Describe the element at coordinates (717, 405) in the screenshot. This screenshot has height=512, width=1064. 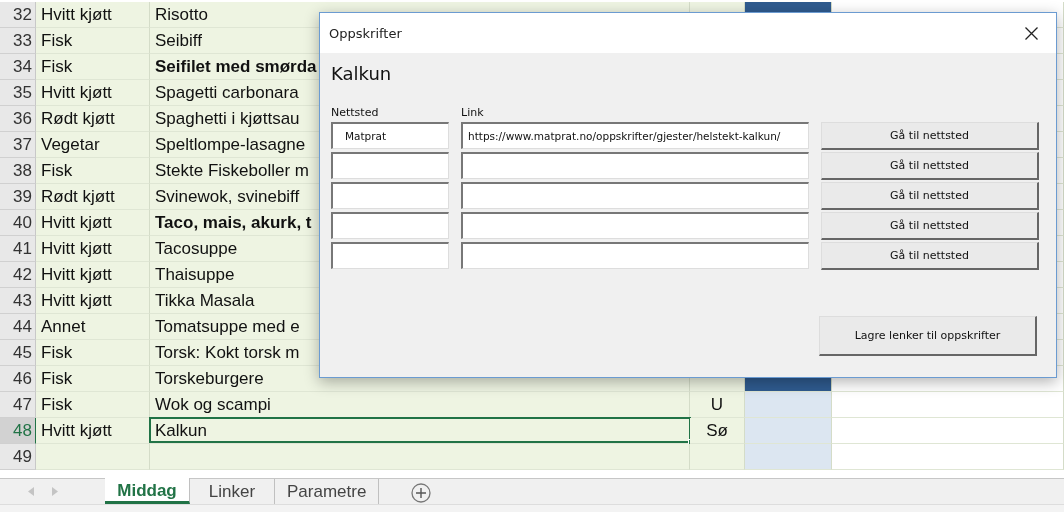
I see `table-cell: U` at that location.